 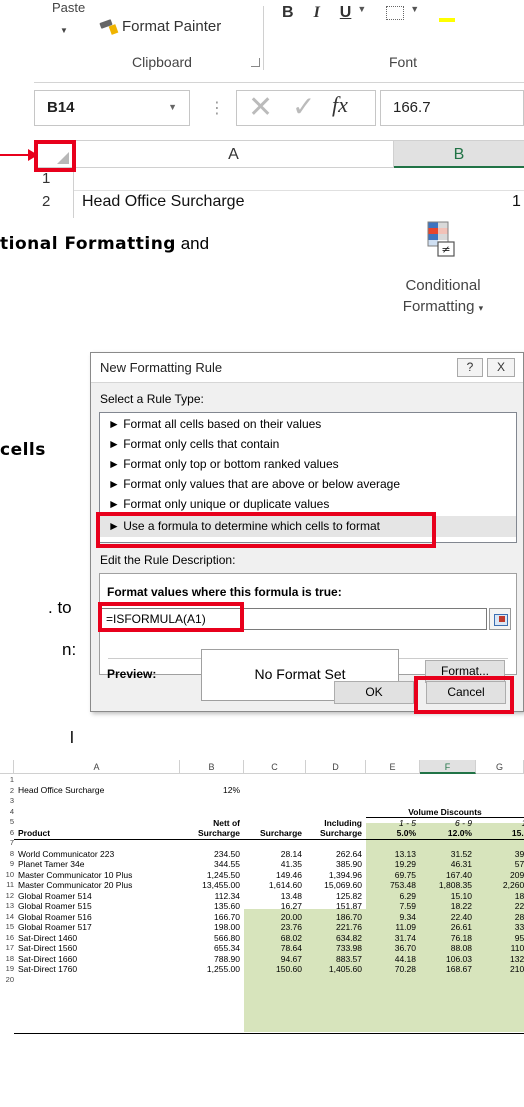 What do you see at coordinates (391, 969) in the screenshot?
I see `discount-1-cell: 70.28` at bounding box center [391, 969].